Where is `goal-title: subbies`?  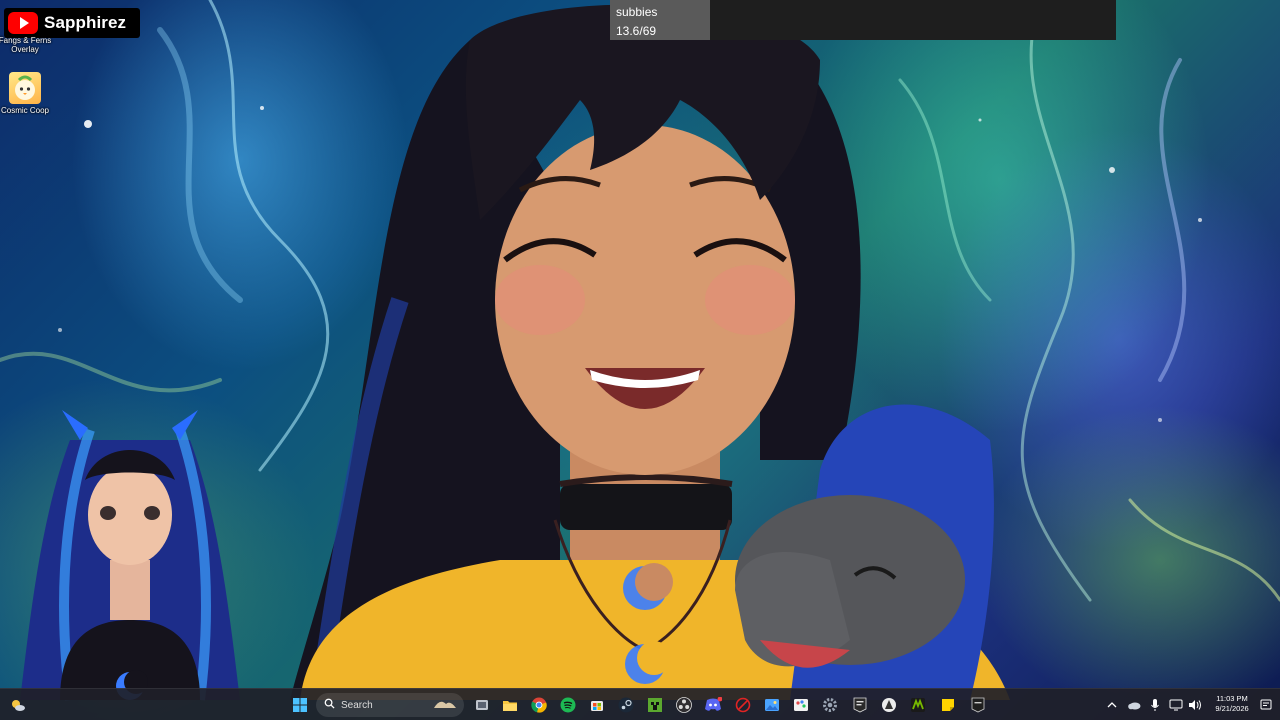 goal-title: subbies is located at coordinates (637, 12).